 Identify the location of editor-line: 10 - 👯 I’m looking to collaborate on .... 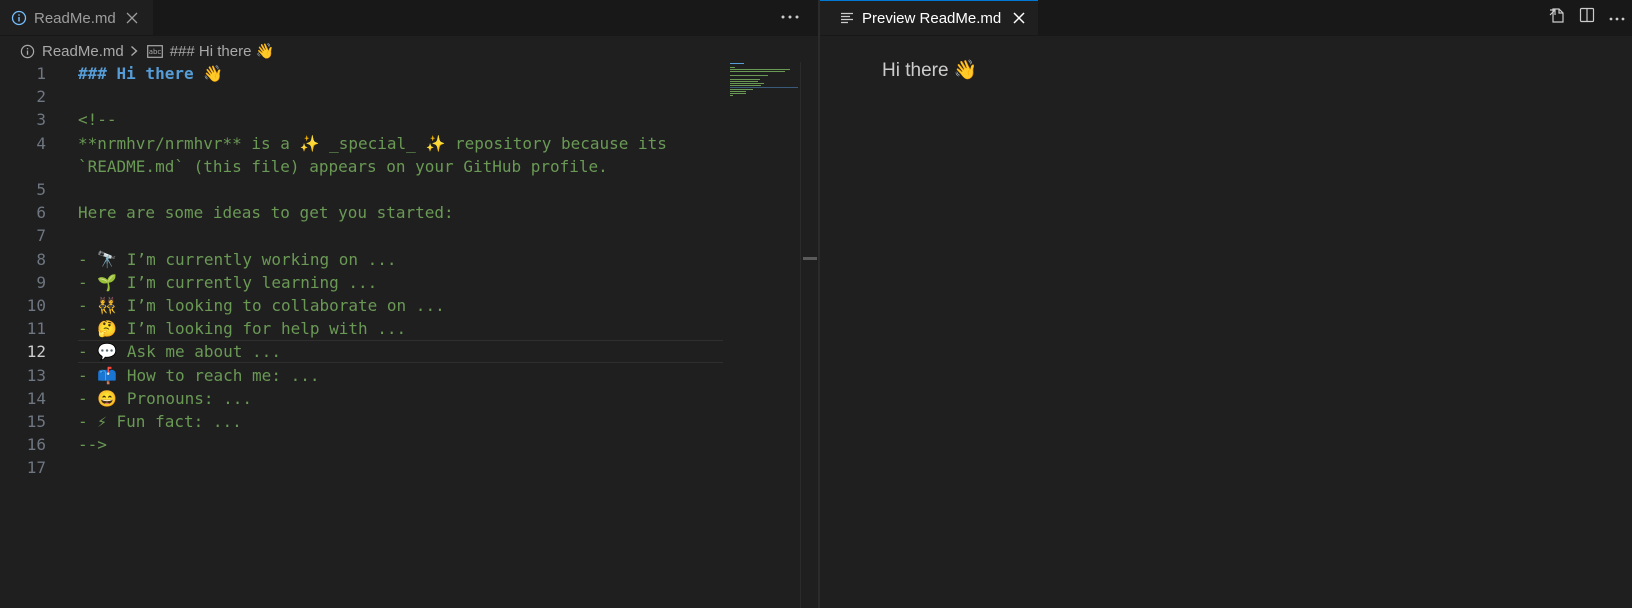
(361, 305).